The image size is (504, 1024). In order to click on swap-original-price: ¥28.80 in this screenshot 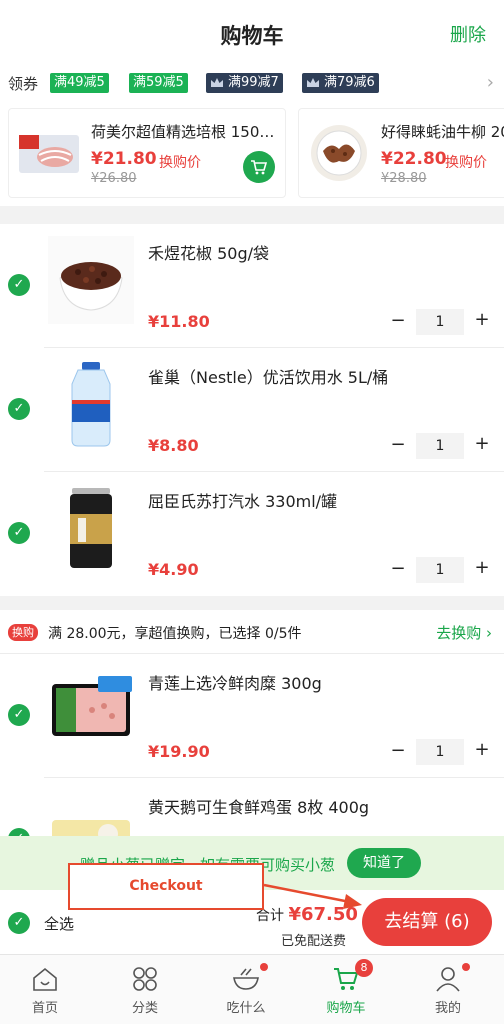, I will do `click(404, 178)`.